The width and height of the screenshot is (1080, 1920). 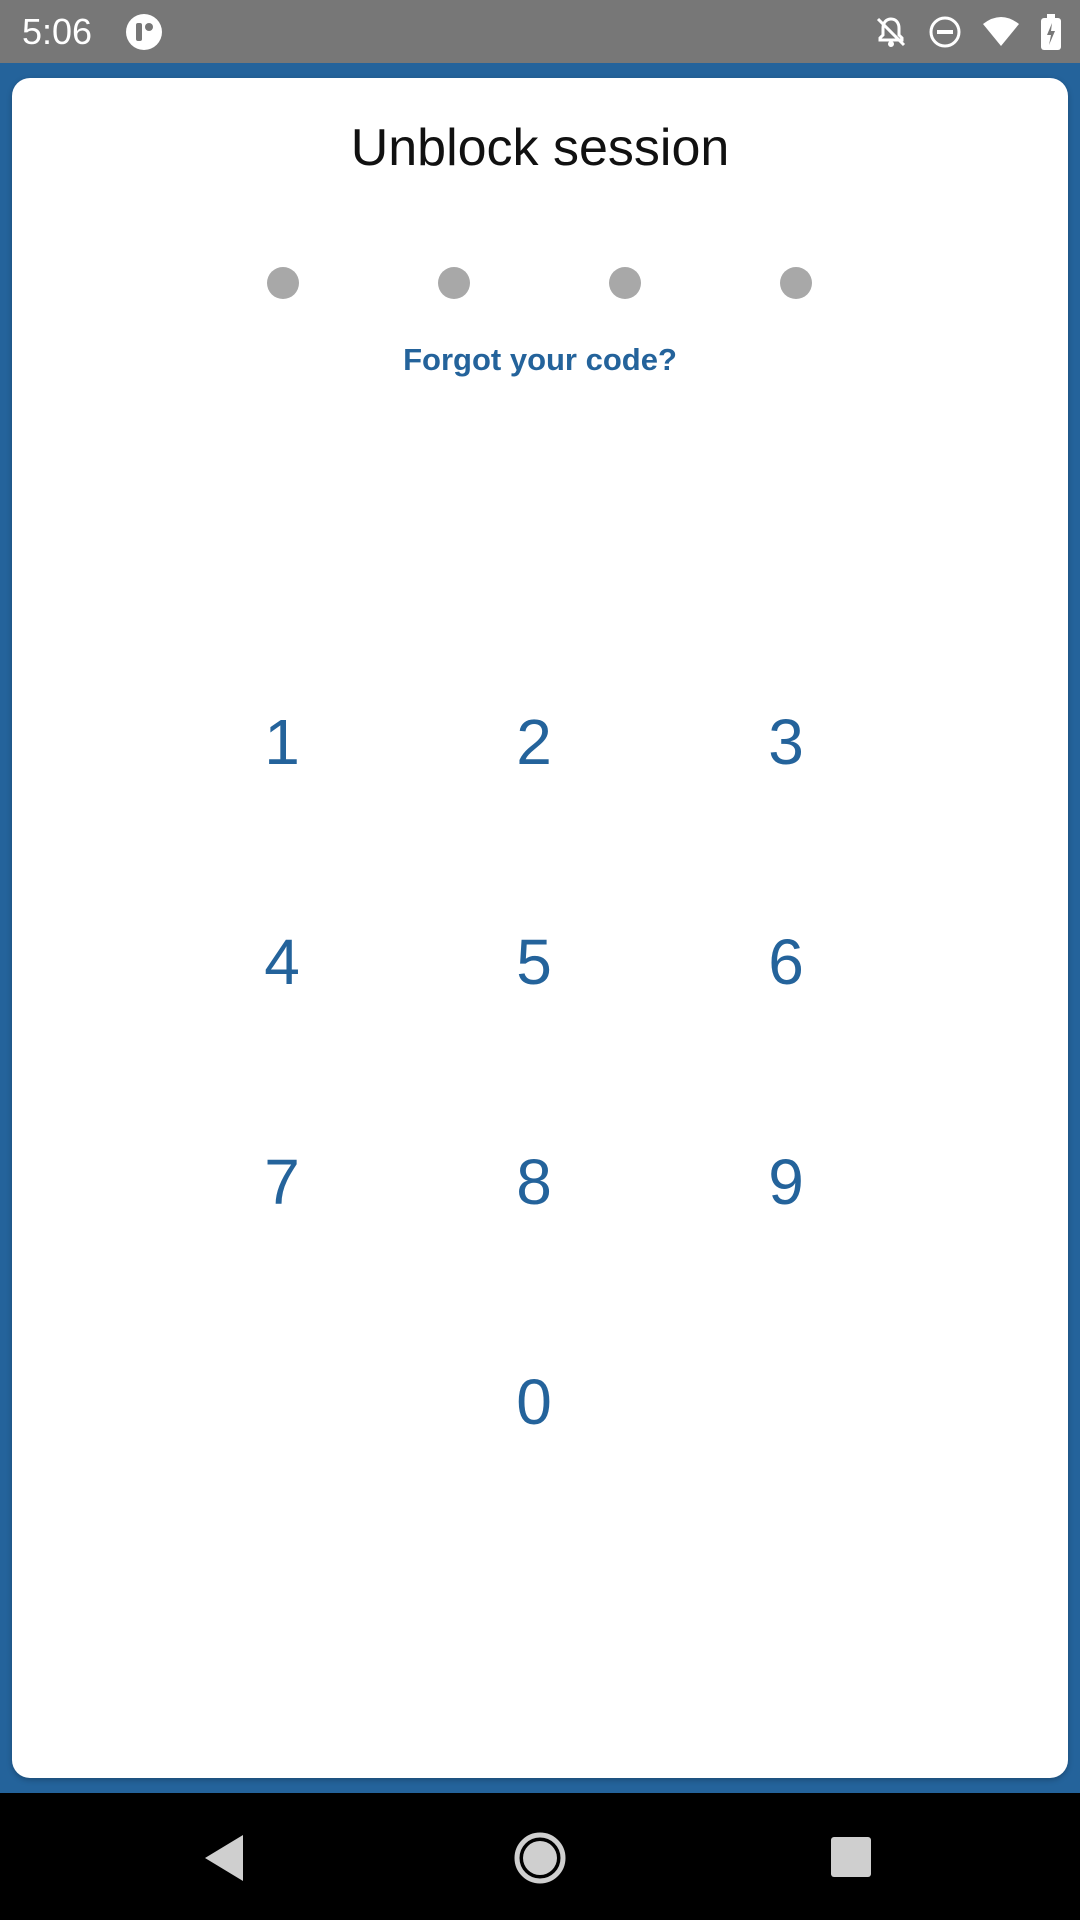 I want to click on notifications-off-icon, so click(x=891, y=32).